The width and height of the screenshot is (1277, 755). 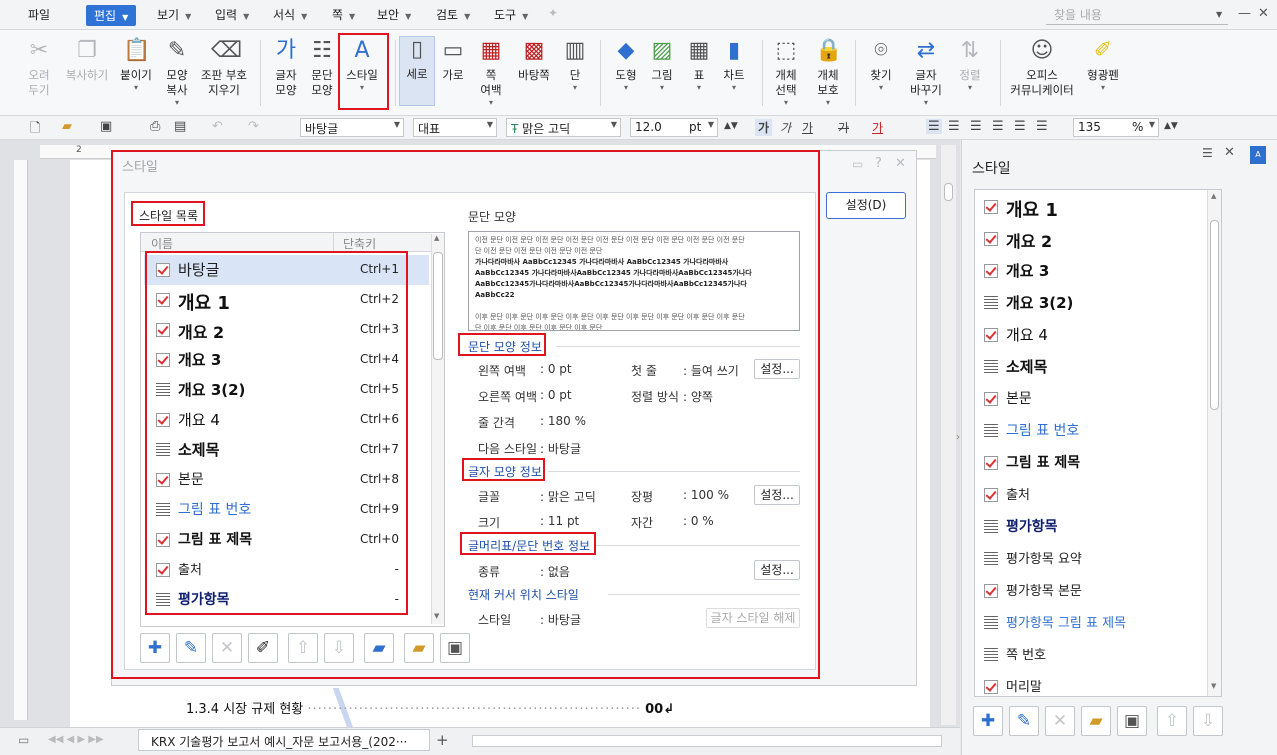 I want to click on scroll-up-icon: ▲, so click(x=1213, y=196).